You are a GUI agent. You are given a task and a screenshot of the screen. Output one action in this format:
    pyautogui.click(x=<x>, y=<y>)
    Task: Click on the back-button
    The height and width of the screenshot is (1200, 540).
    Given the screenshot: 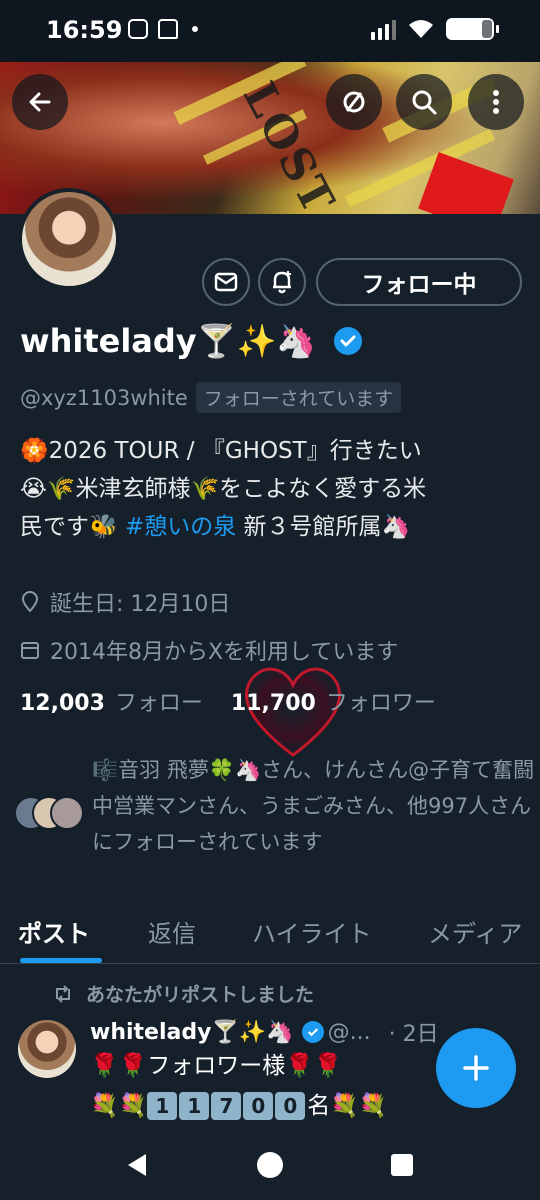 What is the action you would take?
    pyautogui.click(x=40, y=102)
    